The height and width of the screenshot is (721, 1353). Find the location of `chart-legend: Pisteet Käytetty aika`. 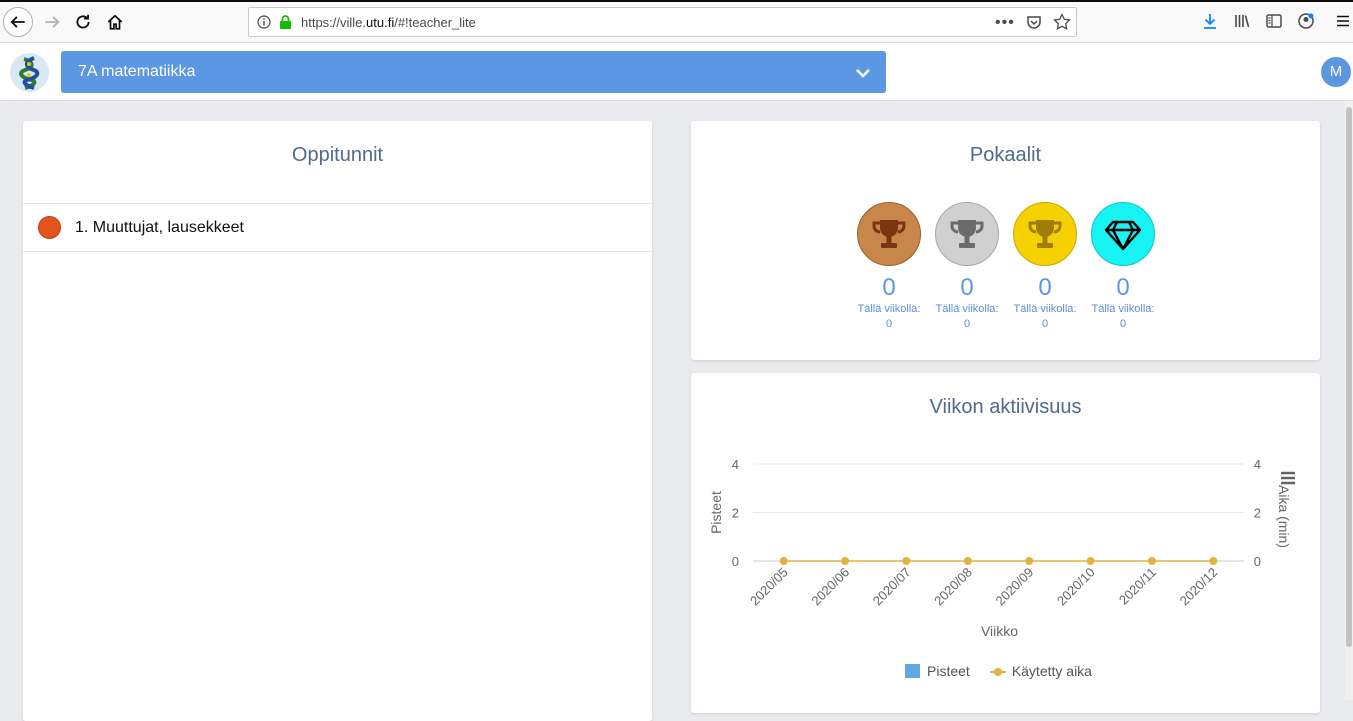

chart-legend: Pisteet Käytetty aika is located at coordinates (998, 671).